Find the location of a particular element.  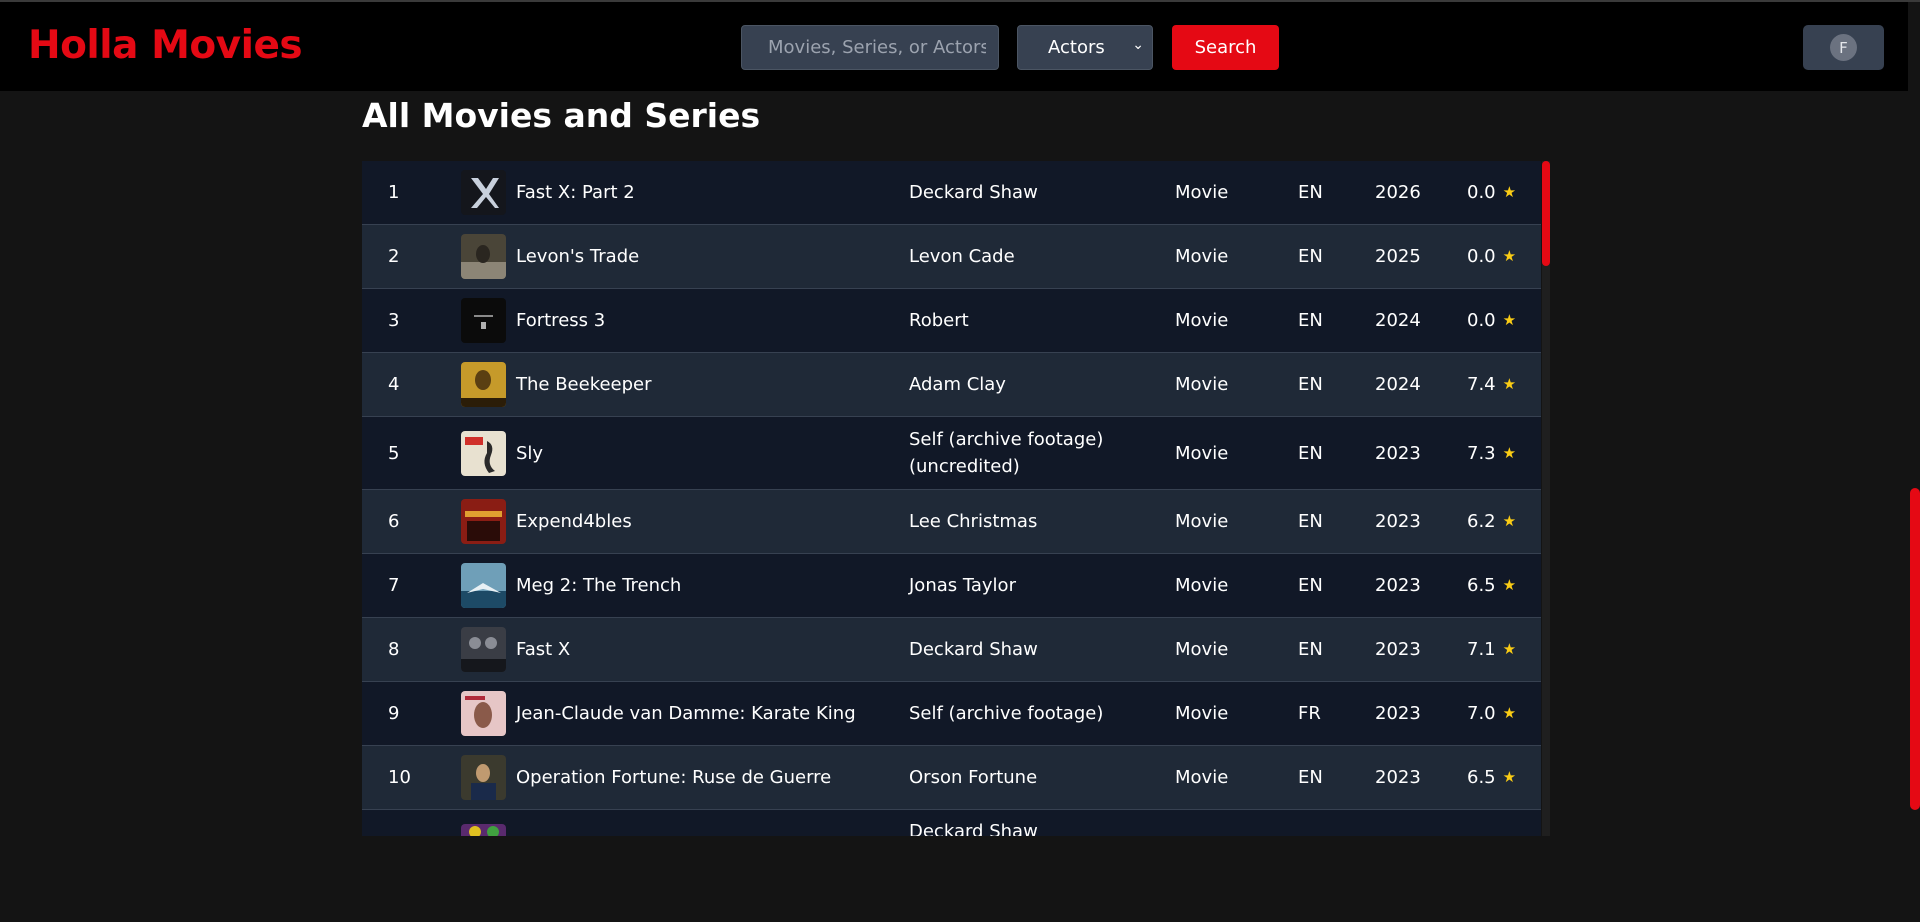

page-scrollbar-thumb is located at coordinates (1915, 649).